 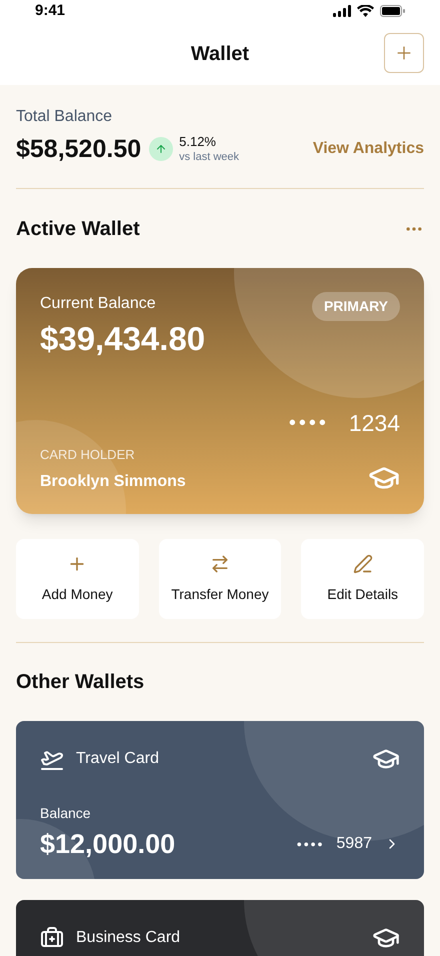 I want to click on pencil-icon, so click(x=362, y=564).